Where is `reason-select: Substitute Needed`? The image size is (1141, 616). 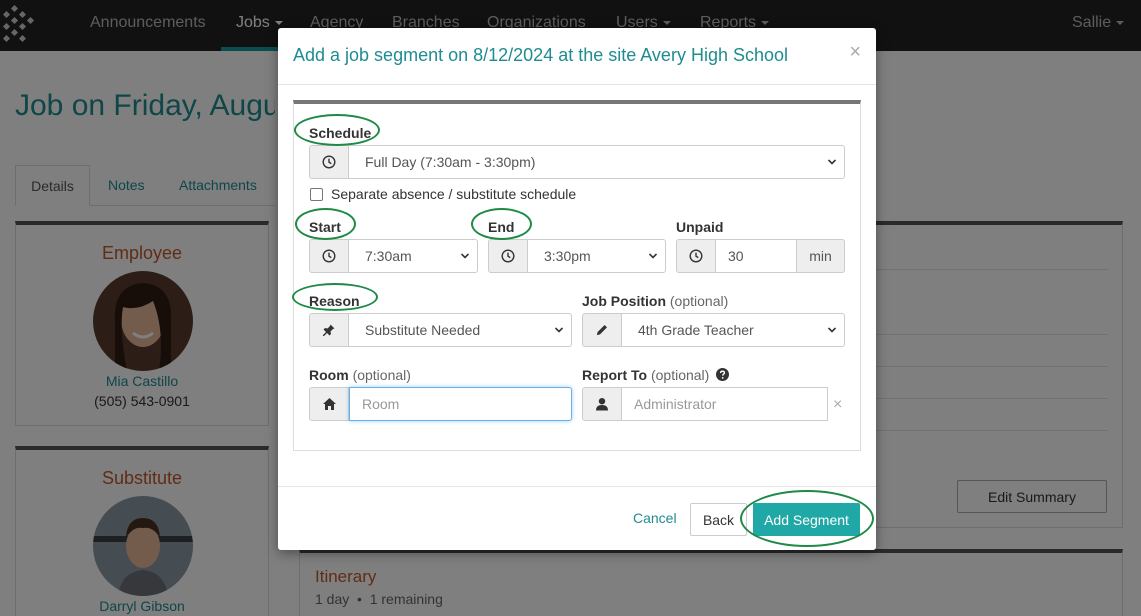 reason-select: Substitute Needed is located at coordinates (460, 330).